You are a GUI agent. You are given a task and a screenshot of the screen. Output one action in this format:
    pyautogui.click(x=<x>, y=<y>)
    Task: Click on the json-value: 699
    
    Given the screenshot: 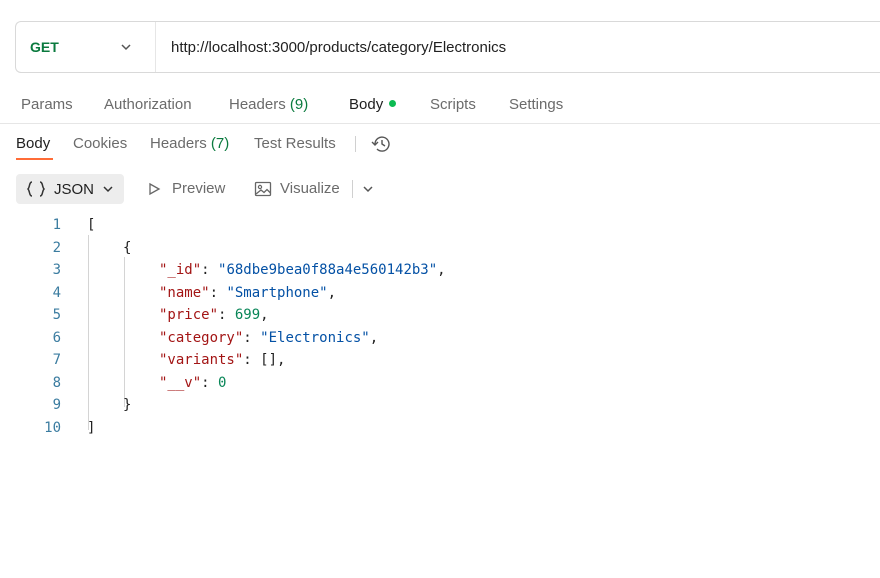 What is the action you would take?
    pyautogui.click(x=247, y=315)
    